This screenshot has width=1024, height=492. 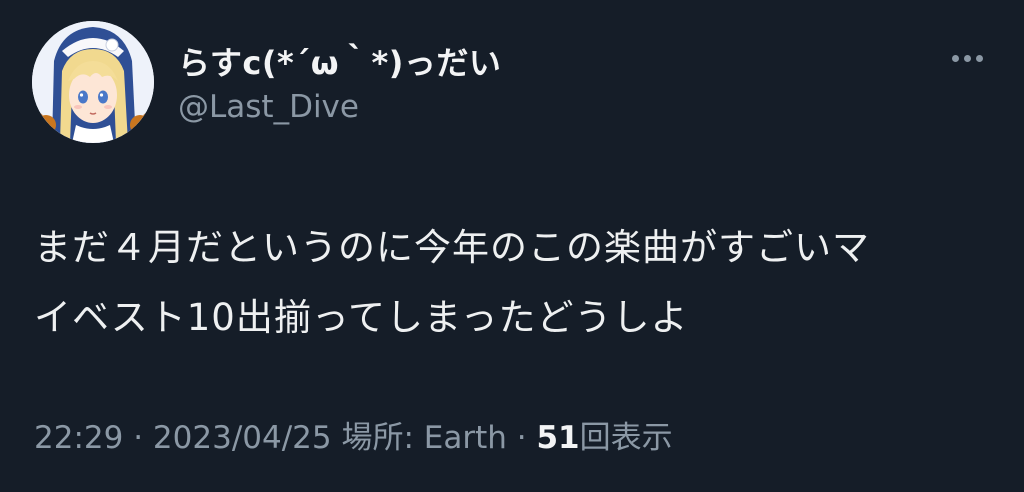 What do you see at coordinates (268, 107) in the screenshot?
I see `user-handle: @Last_Dive` at bounding box center [268, 107].